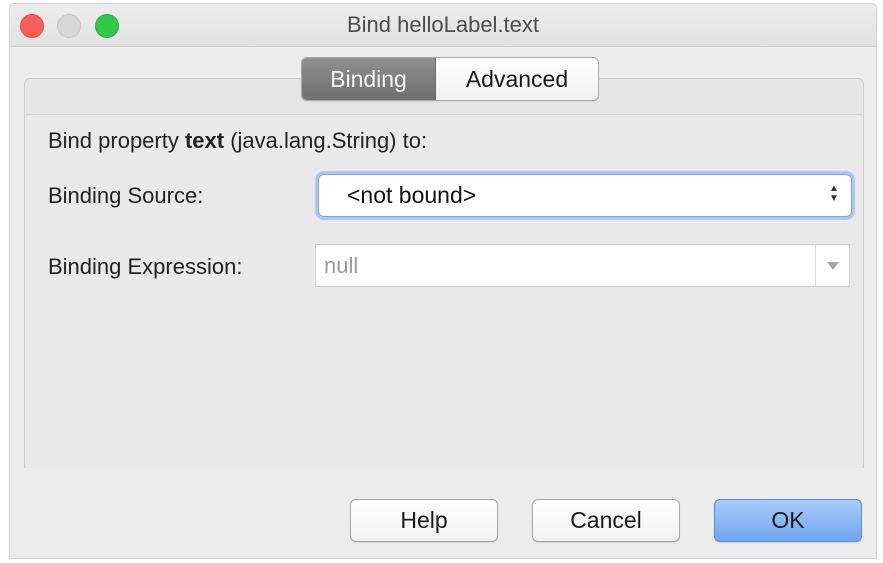 The height and width of the screenshot is (563, 883). I want to click on combo-dropdown-button, so click(832, 265).